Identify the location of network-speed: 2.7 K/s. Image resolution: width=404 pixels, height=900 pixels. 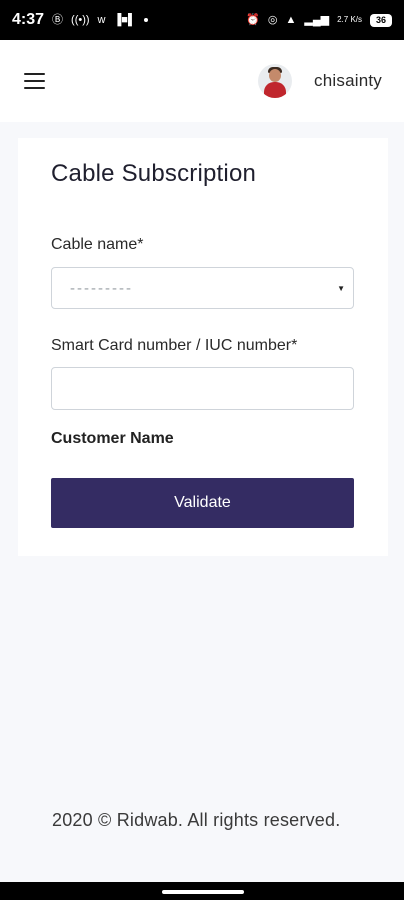
(349, 19).